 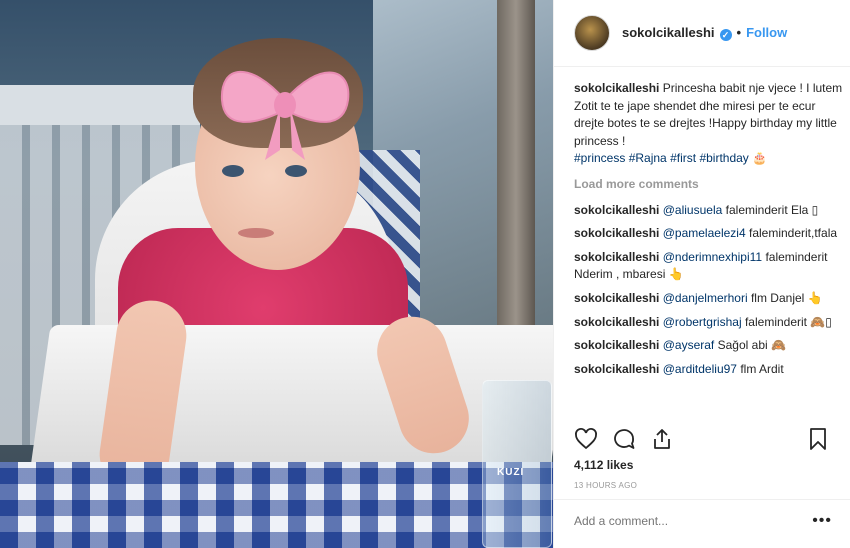 I want to click on divider, so click(x=702, y=499).